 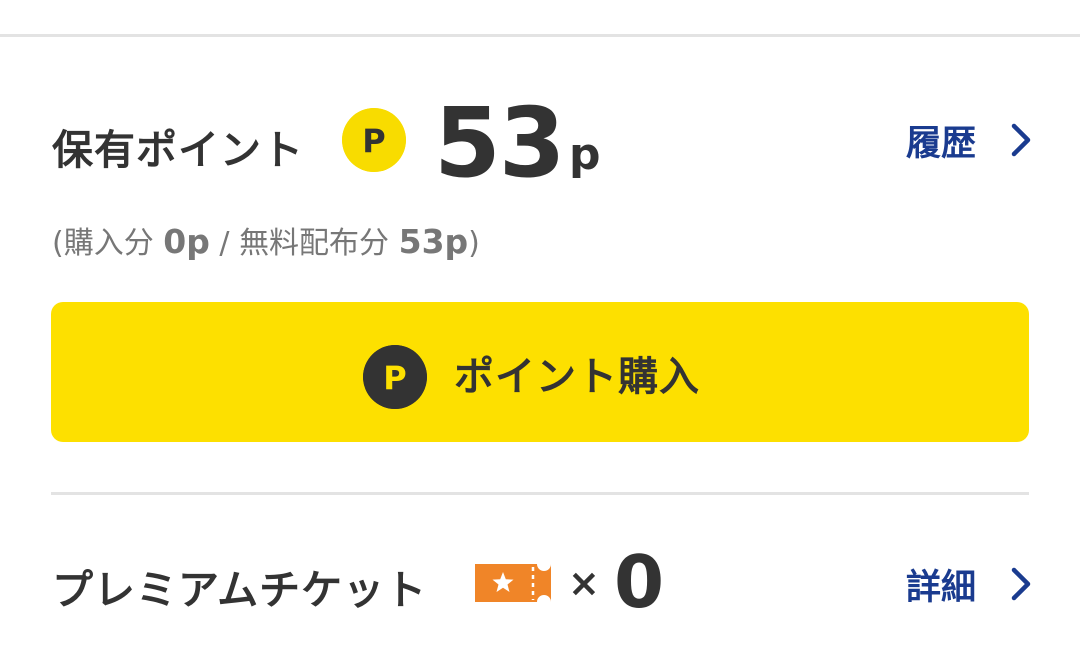 I want to click on buy-points-label: ポイント購入, so click(x=577, y=377).